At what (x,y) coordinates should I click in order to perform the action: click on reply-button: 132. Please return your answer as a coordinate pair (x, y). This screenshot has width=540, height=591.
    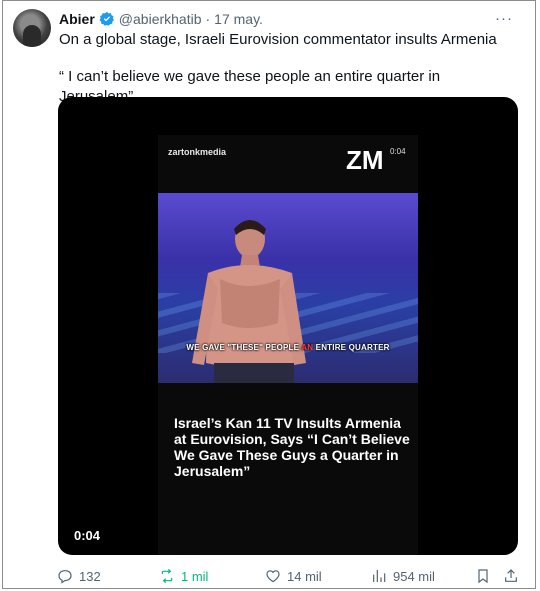
    Looking at the image, I should click on (79, 576).